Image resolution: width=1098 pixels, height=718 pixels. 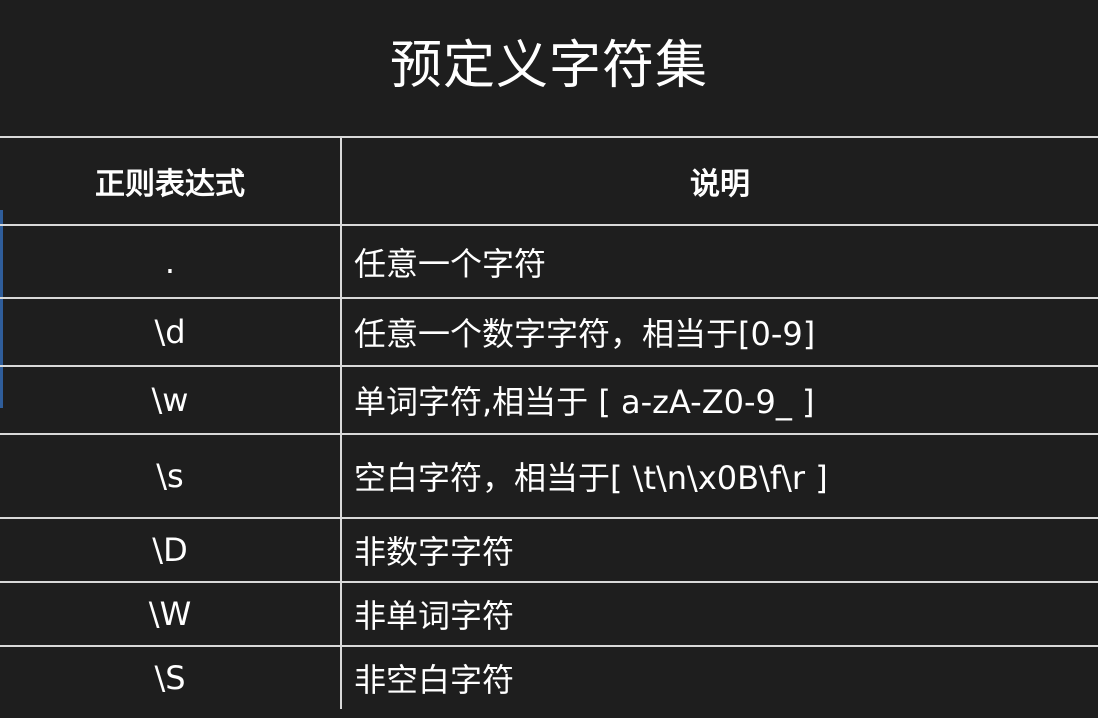 I want to click on header-regex: 正则表达式, so click(x=170, y=181).